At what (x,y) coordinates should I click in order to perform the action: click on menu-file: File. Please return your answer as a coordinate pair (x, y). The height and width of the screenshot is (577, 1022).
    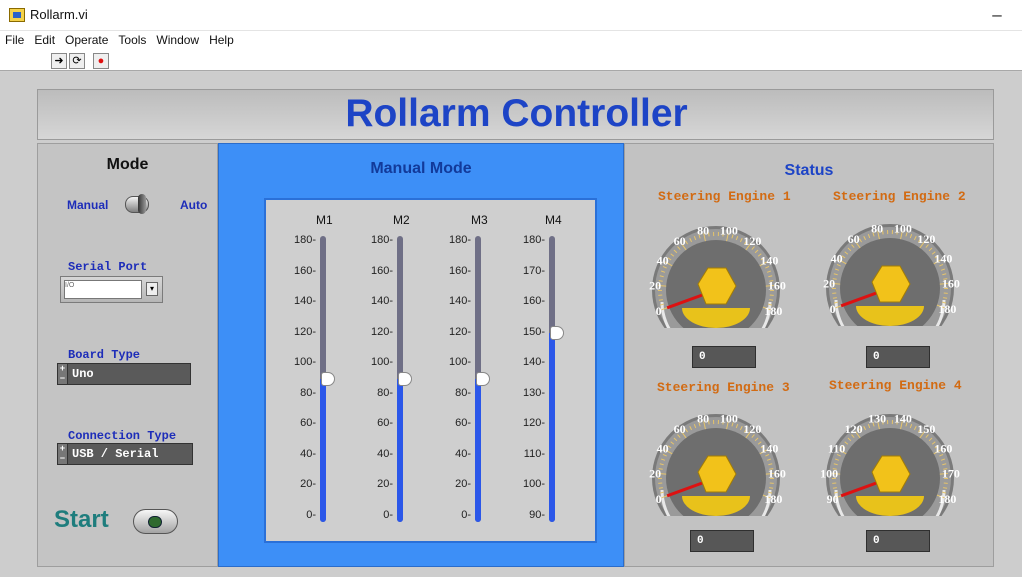
    Looking at the image, I should click on (14, 39).